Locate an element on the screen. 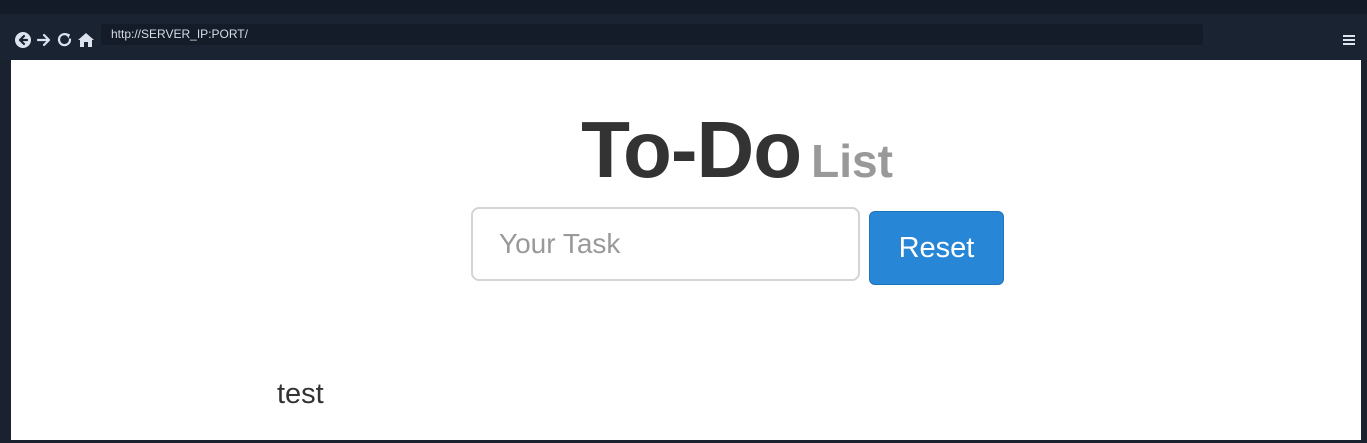  back-icon is located at coordinates (23, 40).